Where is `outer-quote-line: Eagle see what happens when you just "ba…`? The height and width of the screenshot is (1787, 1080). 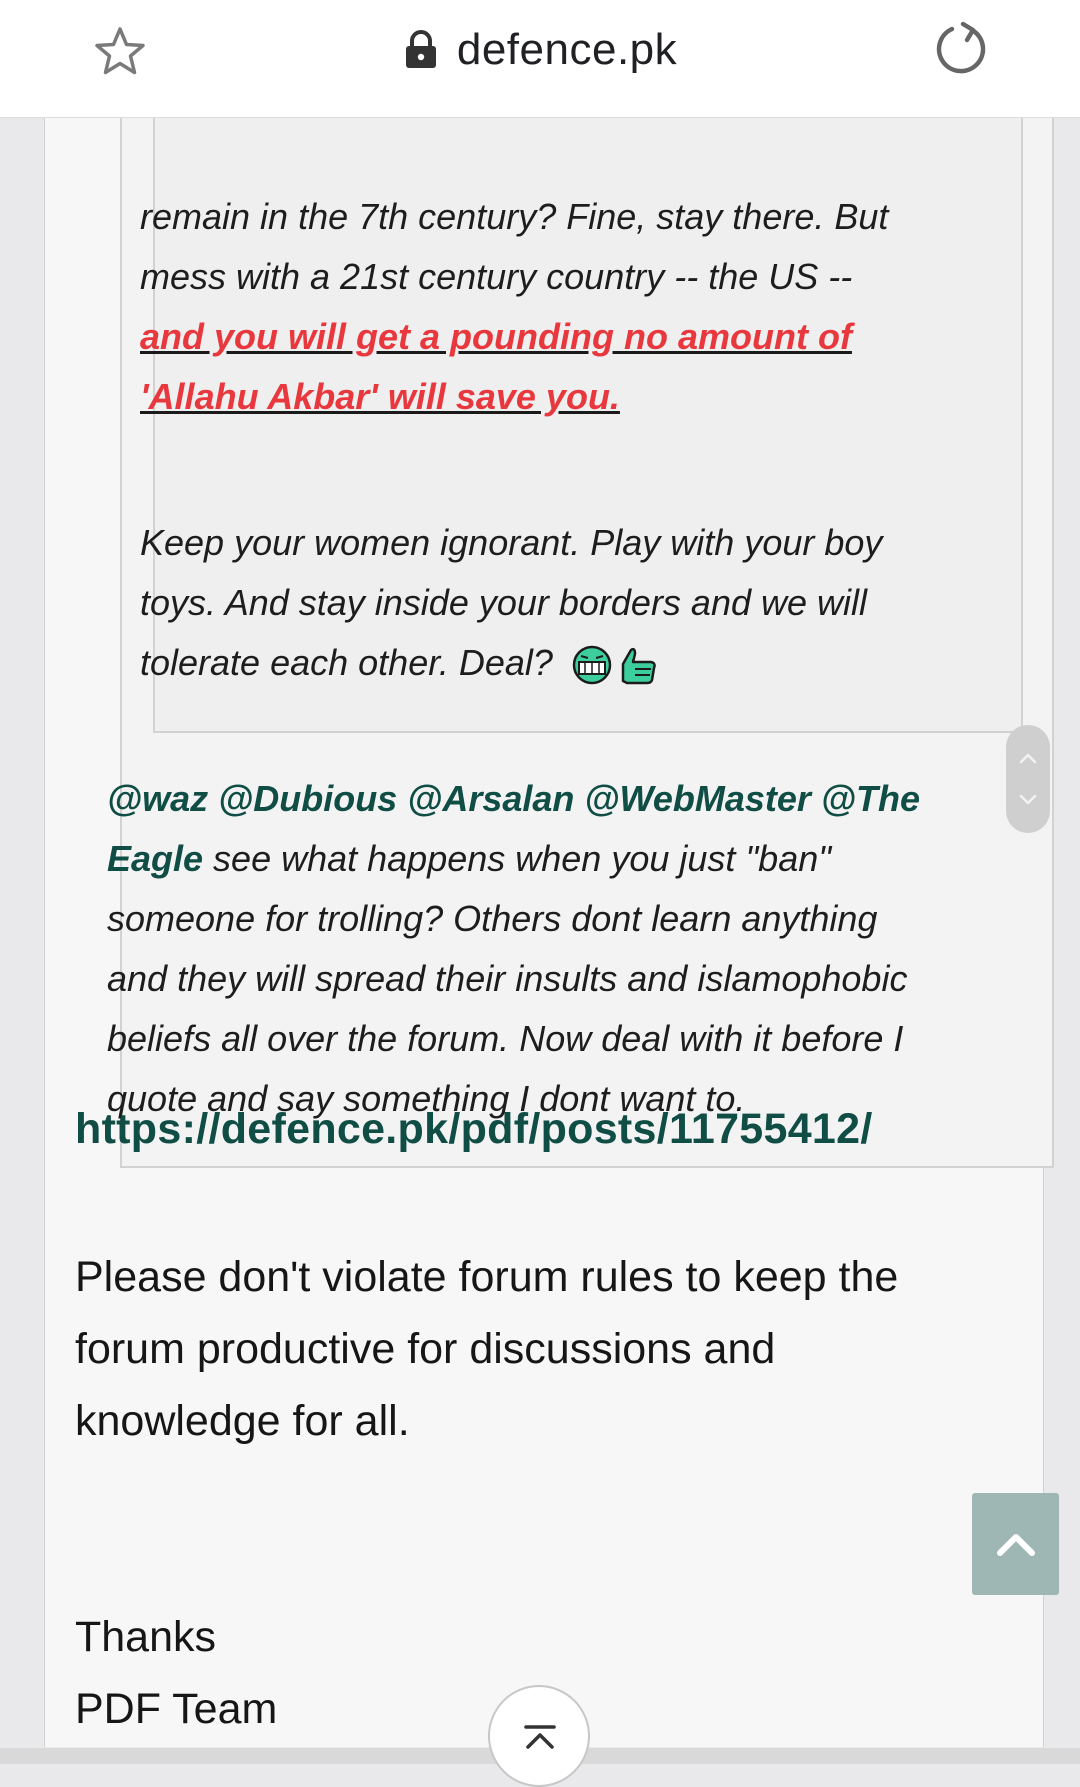
outer-quote-line: Eagle see what happens when you just "ba… is located at coordinates (469, 858).